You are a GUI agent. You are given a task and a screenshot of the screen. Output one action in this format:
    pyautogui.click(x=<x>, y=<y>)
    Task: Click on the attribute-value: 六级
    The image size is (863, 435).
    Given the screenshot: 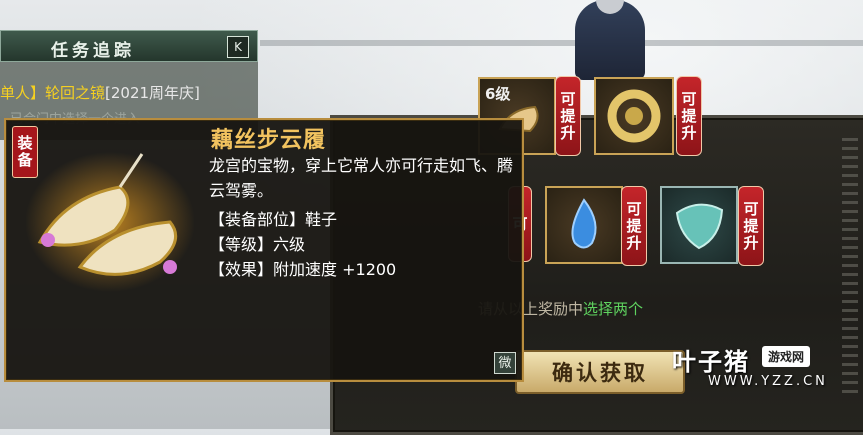 What is the action you would take?
    pyautogui.click(x=289, y=244)
    